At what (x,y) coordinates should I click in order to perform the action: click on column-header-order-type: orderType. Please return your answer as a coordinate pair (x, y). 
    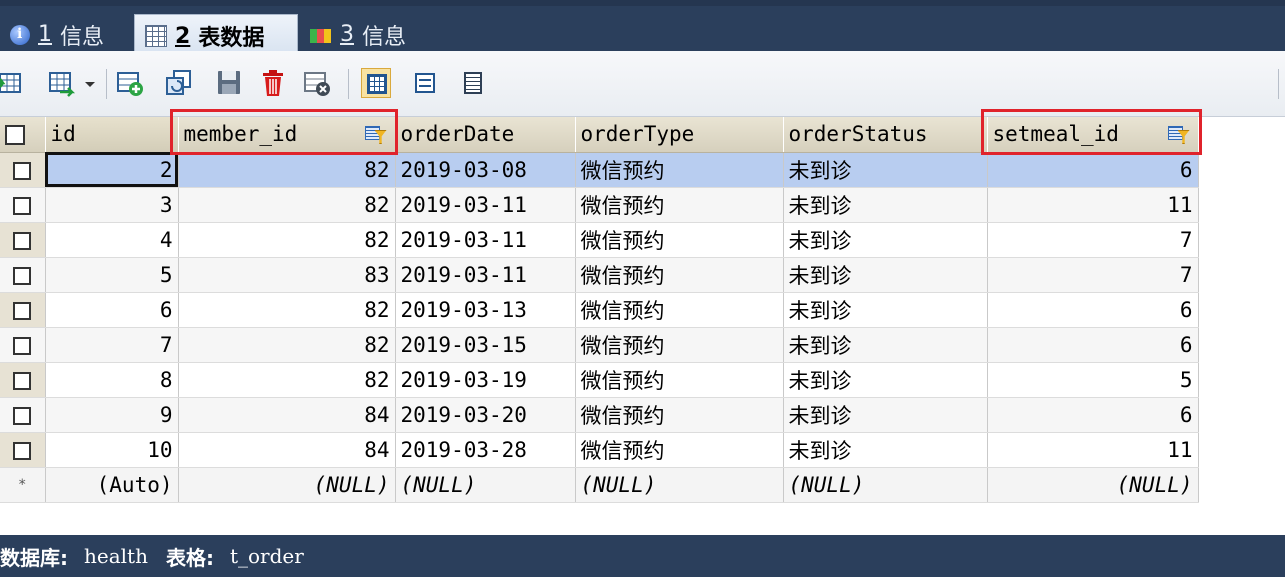
    Looking at the image, I should click on (679, 135).